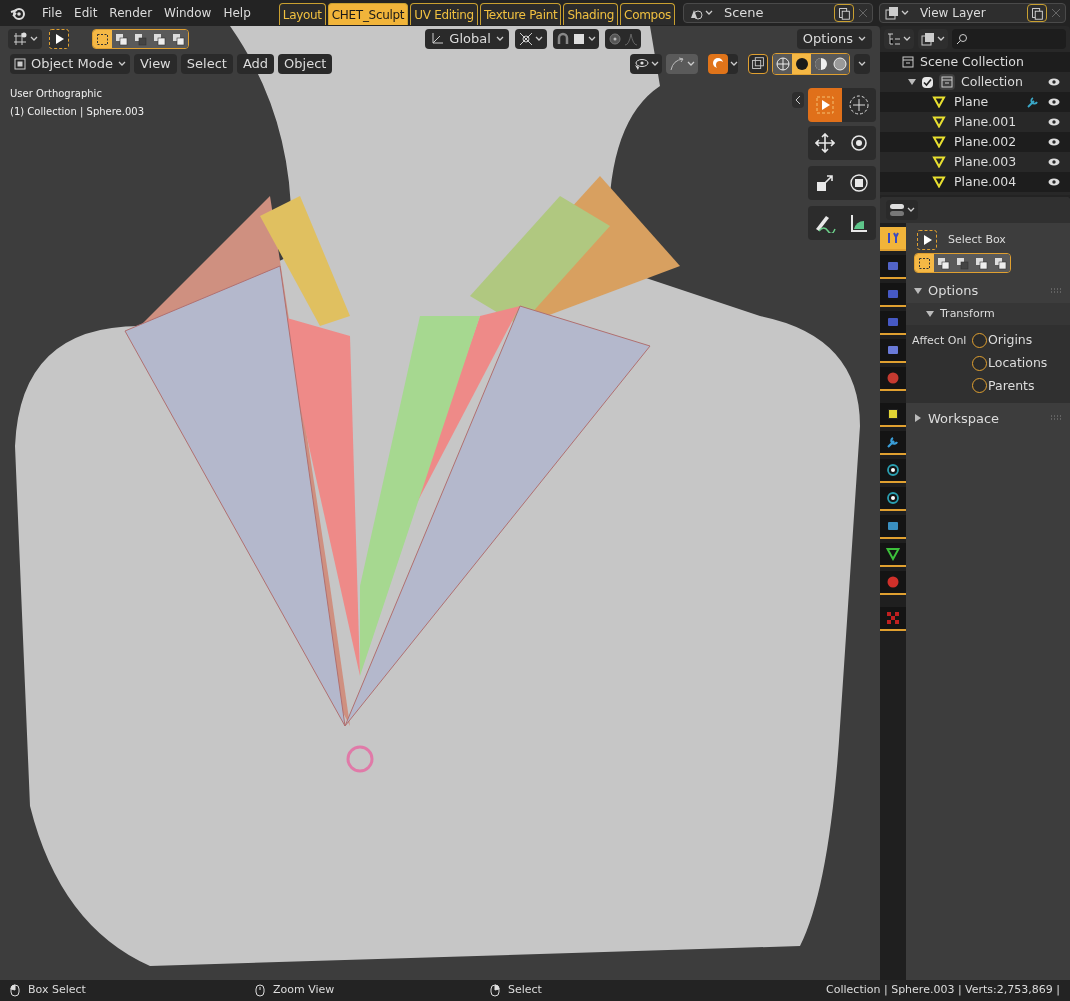 Image resolution: width=1070 pixels, height=1001 pixels. What do you see at coordinates (70, 64) in the screenshot?
I see `mode-dropdown: Object Mode` at bounding box center [70, 64].